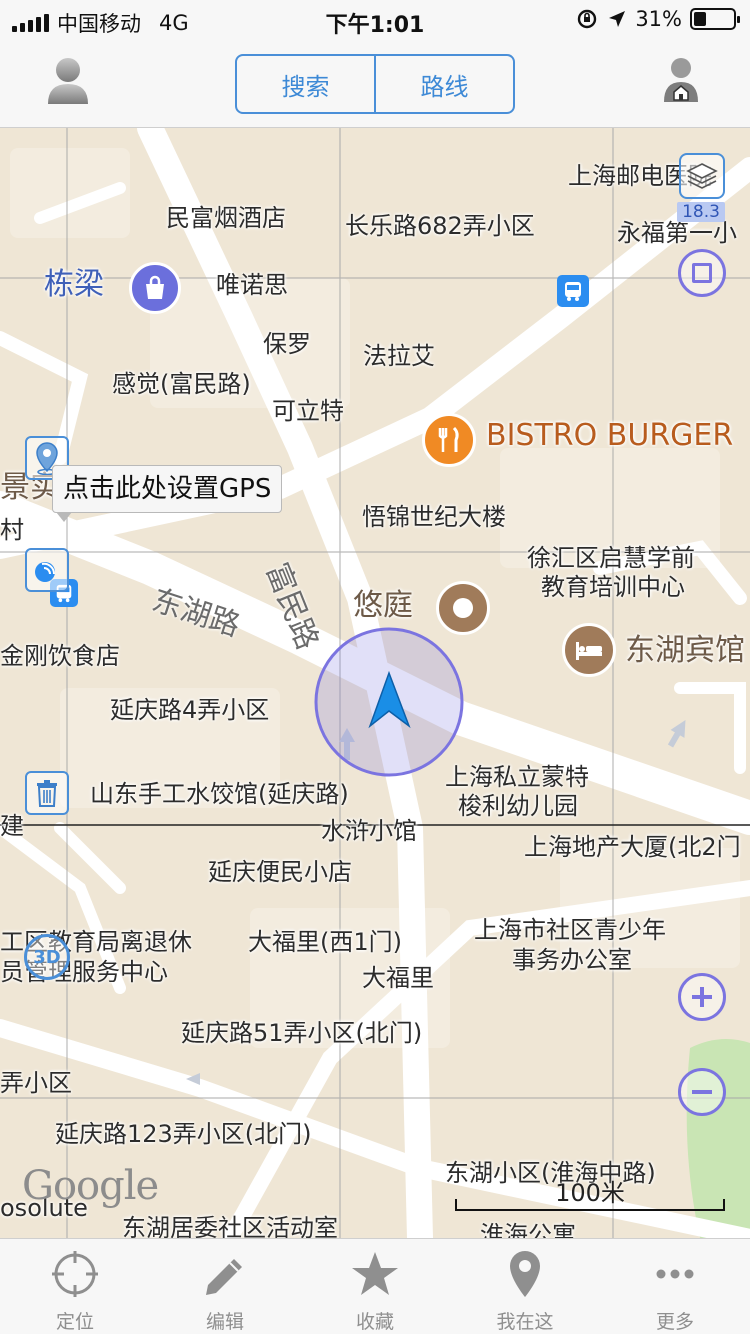  I want to click on layers-button, so click(702, 176).